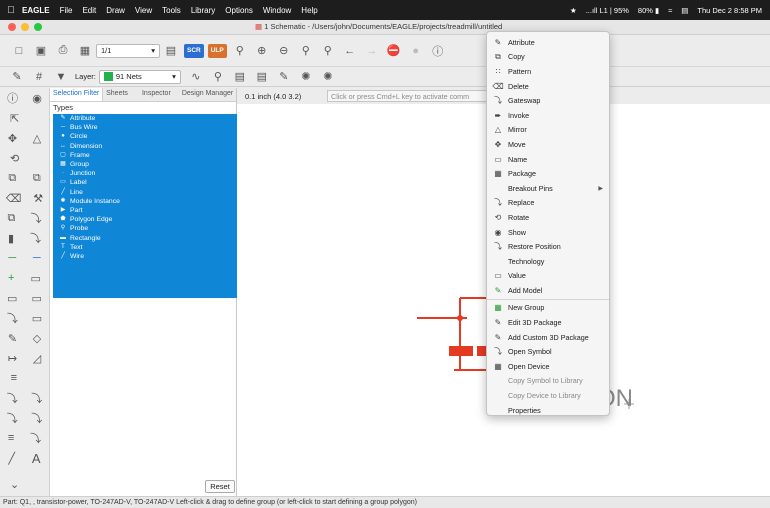 This screenshot has width=770, height=508. Describe the element at coordinates (145, 219) in the screenshot. I see `type-item-polygon-edge: ⬟ Polygon Edge` at that location.